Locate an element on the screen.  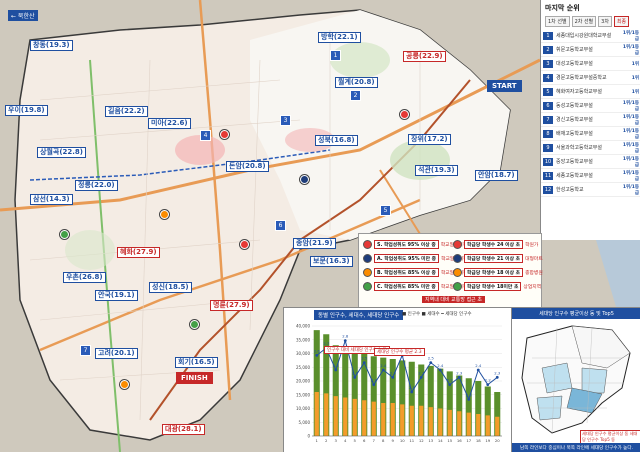
station-label: 석관(19.3) is located at coordinates (436, 170).